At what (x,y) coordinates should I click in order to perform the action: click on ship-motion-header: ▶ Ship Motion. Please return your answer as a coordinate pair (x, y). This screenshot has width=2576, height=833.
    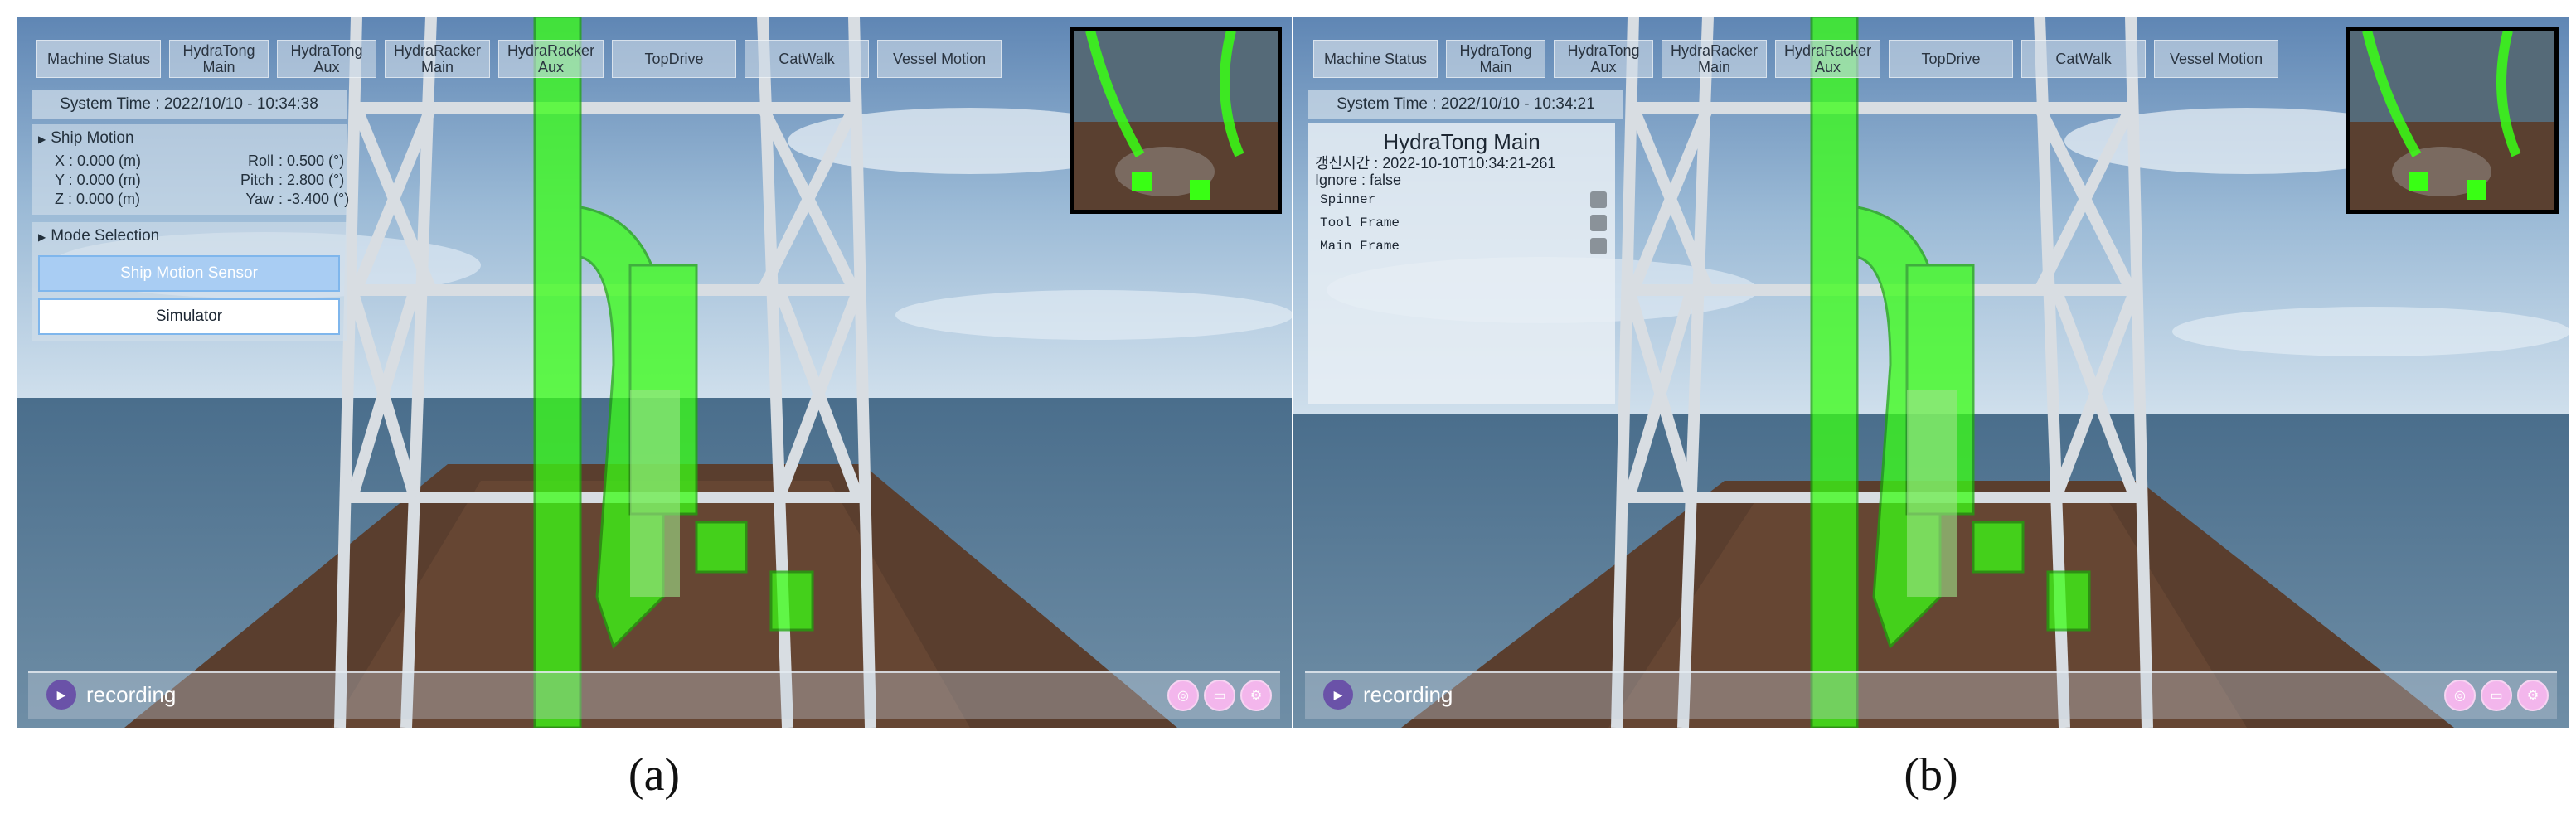
    Looking at the image, I should click on (189, 139).